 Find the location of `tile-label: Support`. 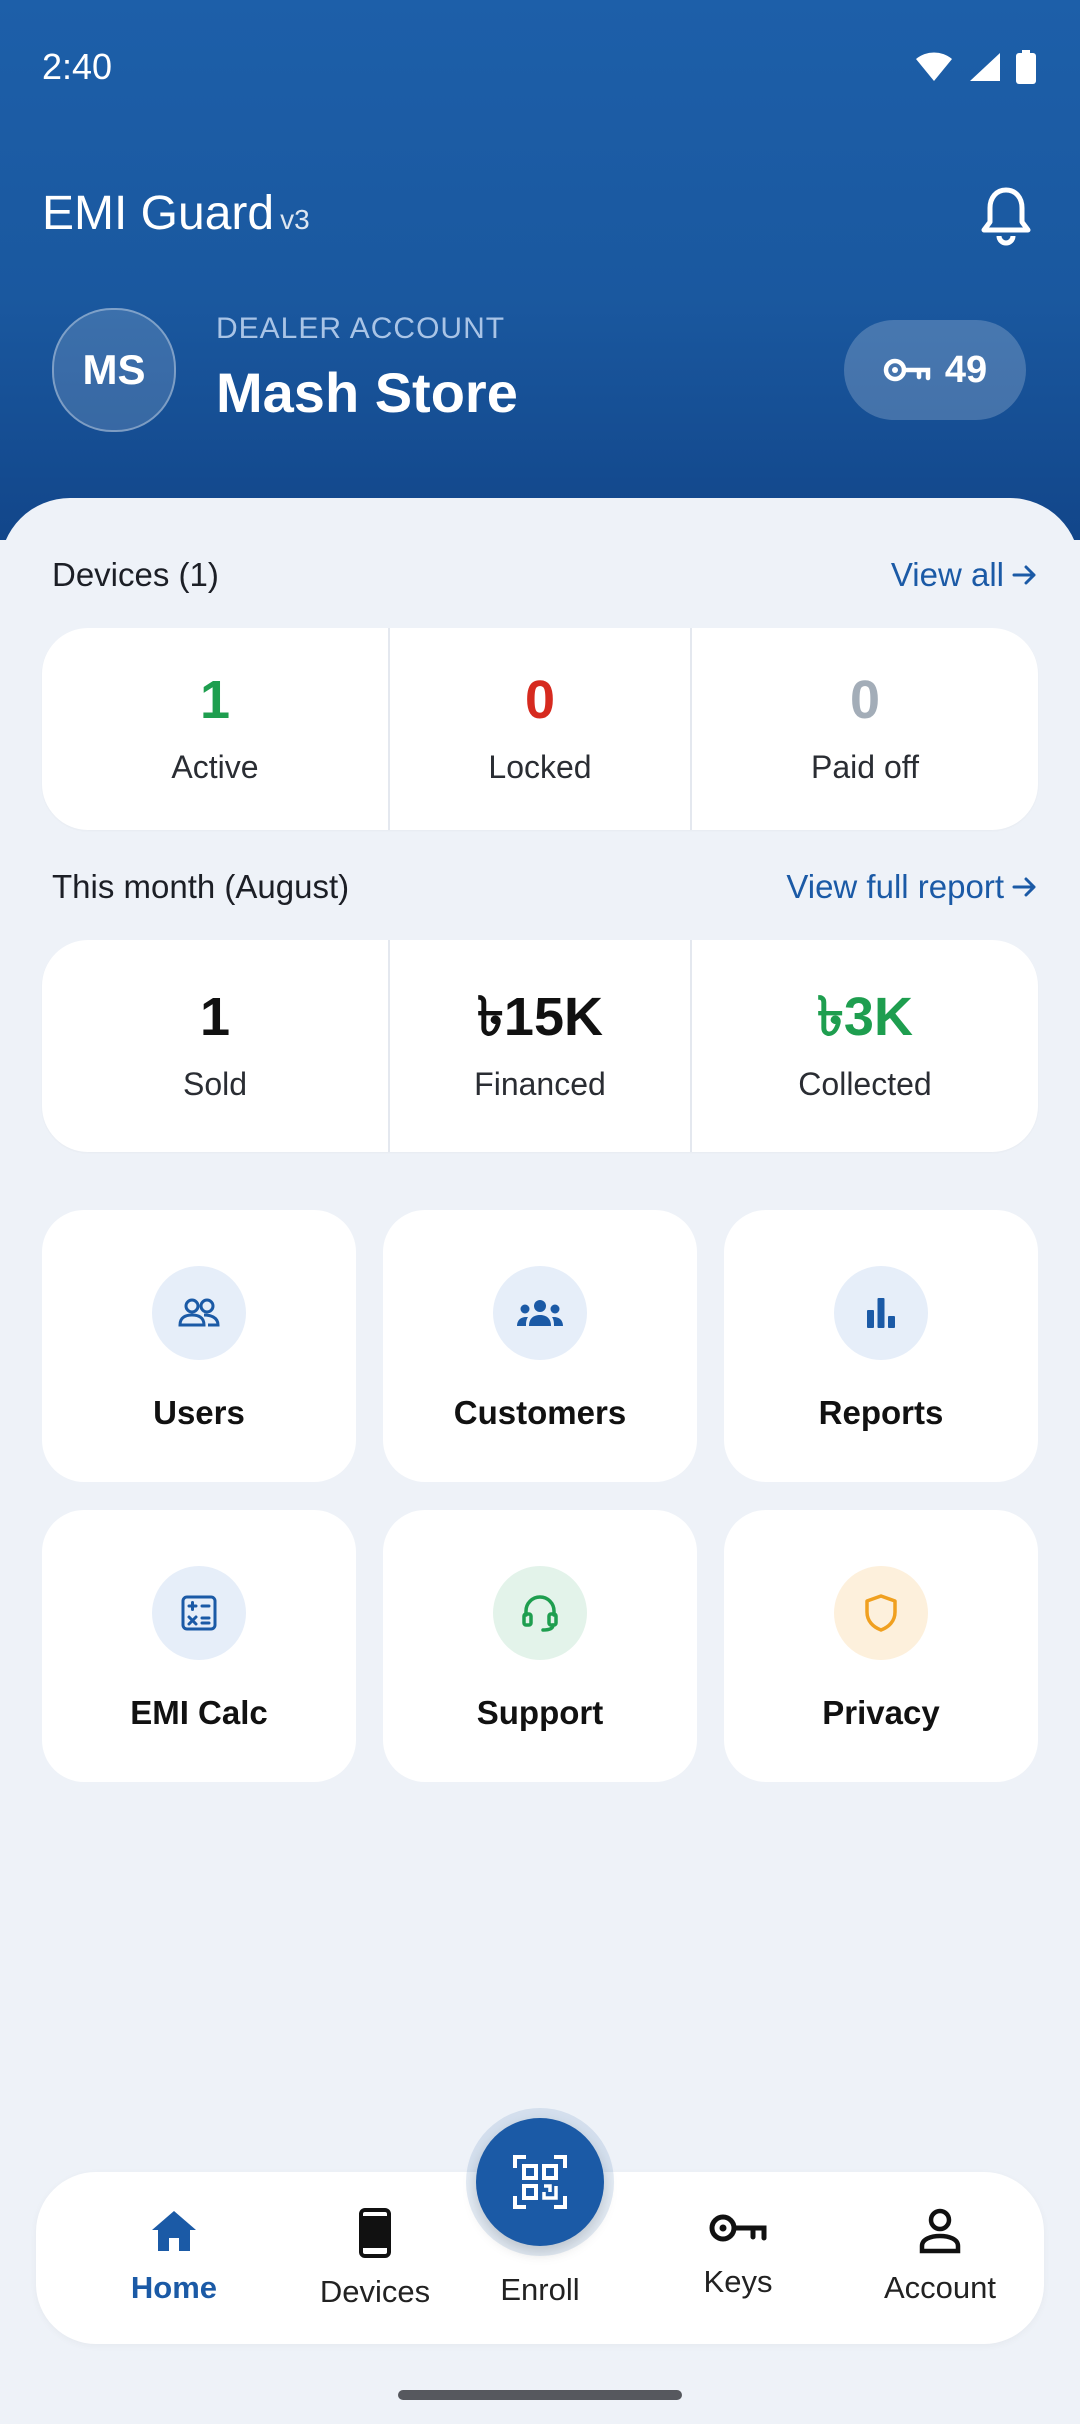

tile-label: Support is located at coordinates (540, 1712).